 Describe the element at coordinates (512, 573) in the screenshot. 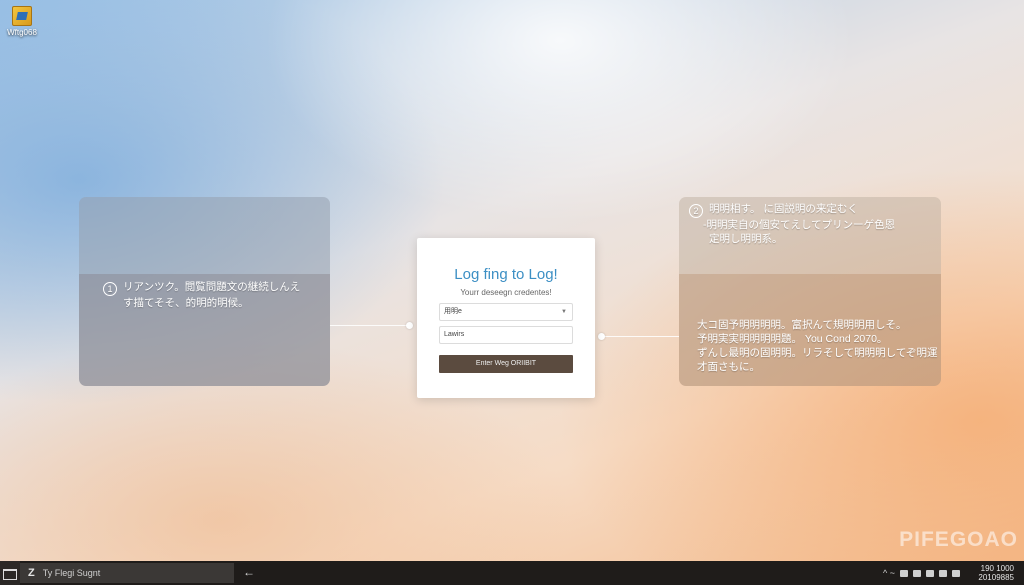

I see `taskbar: Z Ty Flegi Sugnt ← ^ ~ 190 1000 20109885` at that location.